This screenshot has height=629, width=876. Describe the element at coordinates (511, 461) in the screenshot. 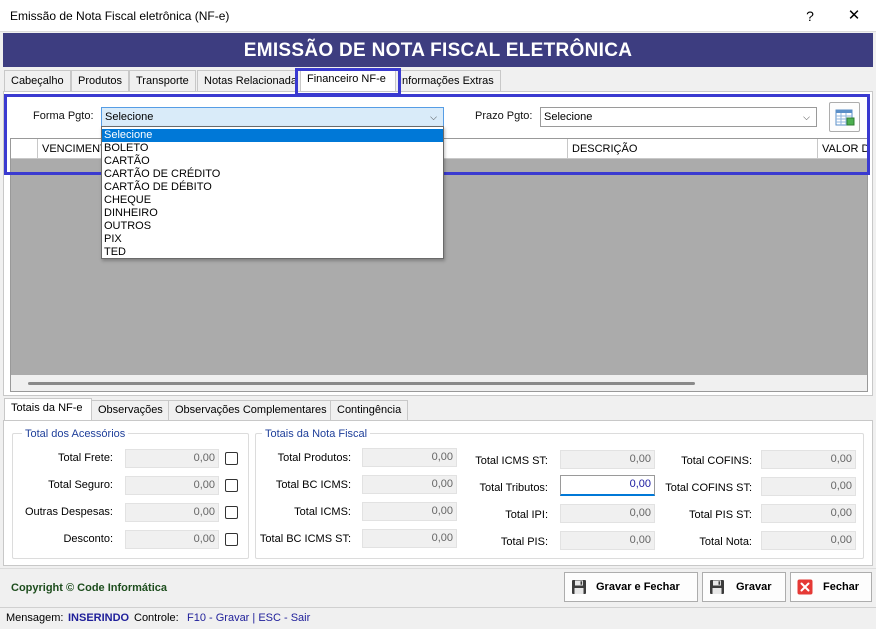

I see `total-icms-st-label: Total ICMS ST:` at that location.